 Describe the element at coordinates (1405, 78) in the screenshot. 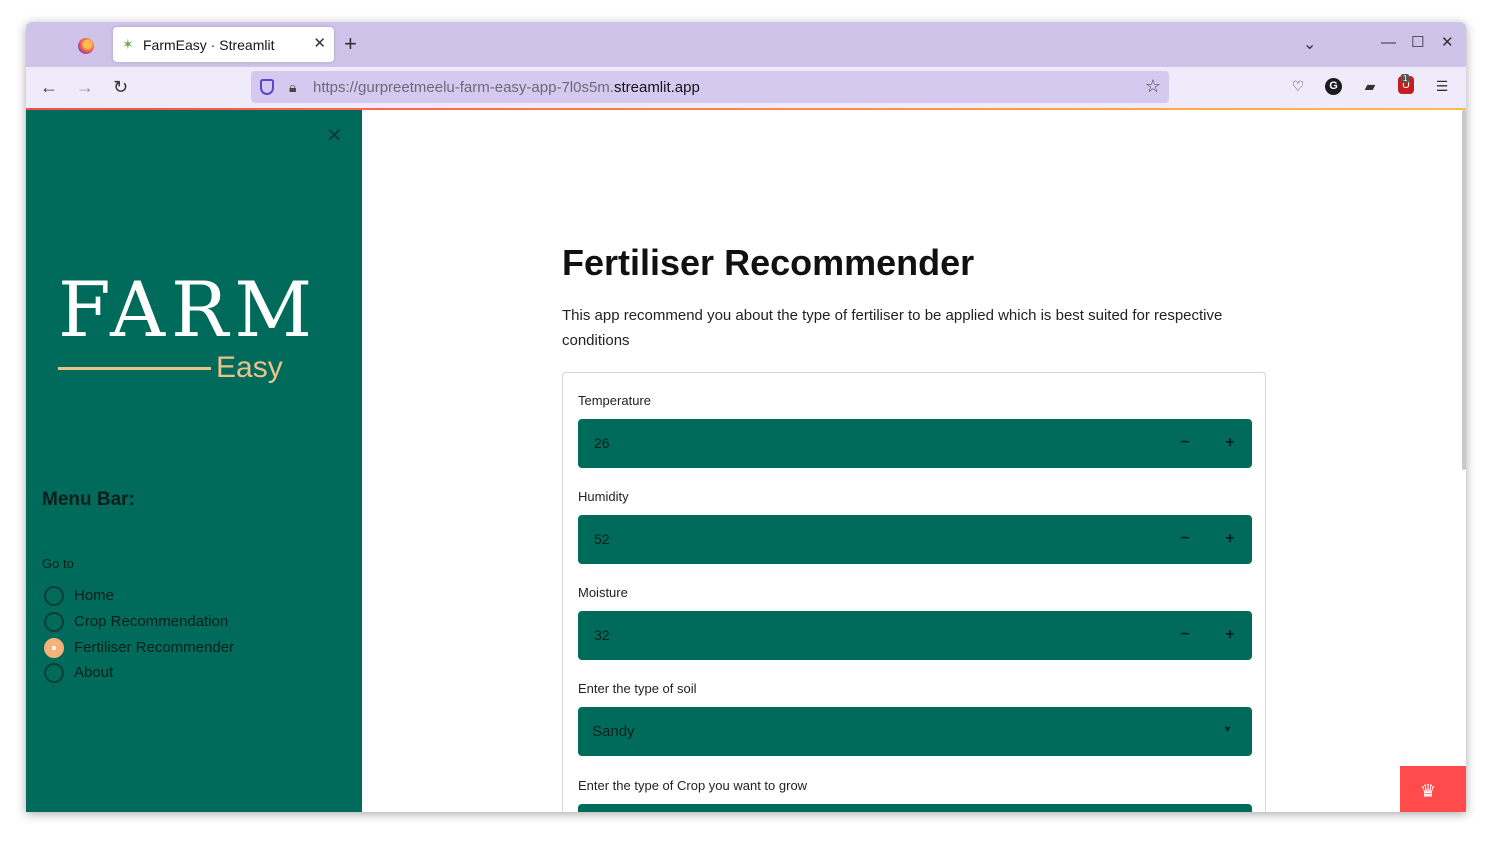

I see `extension-badge: 1` at that location.